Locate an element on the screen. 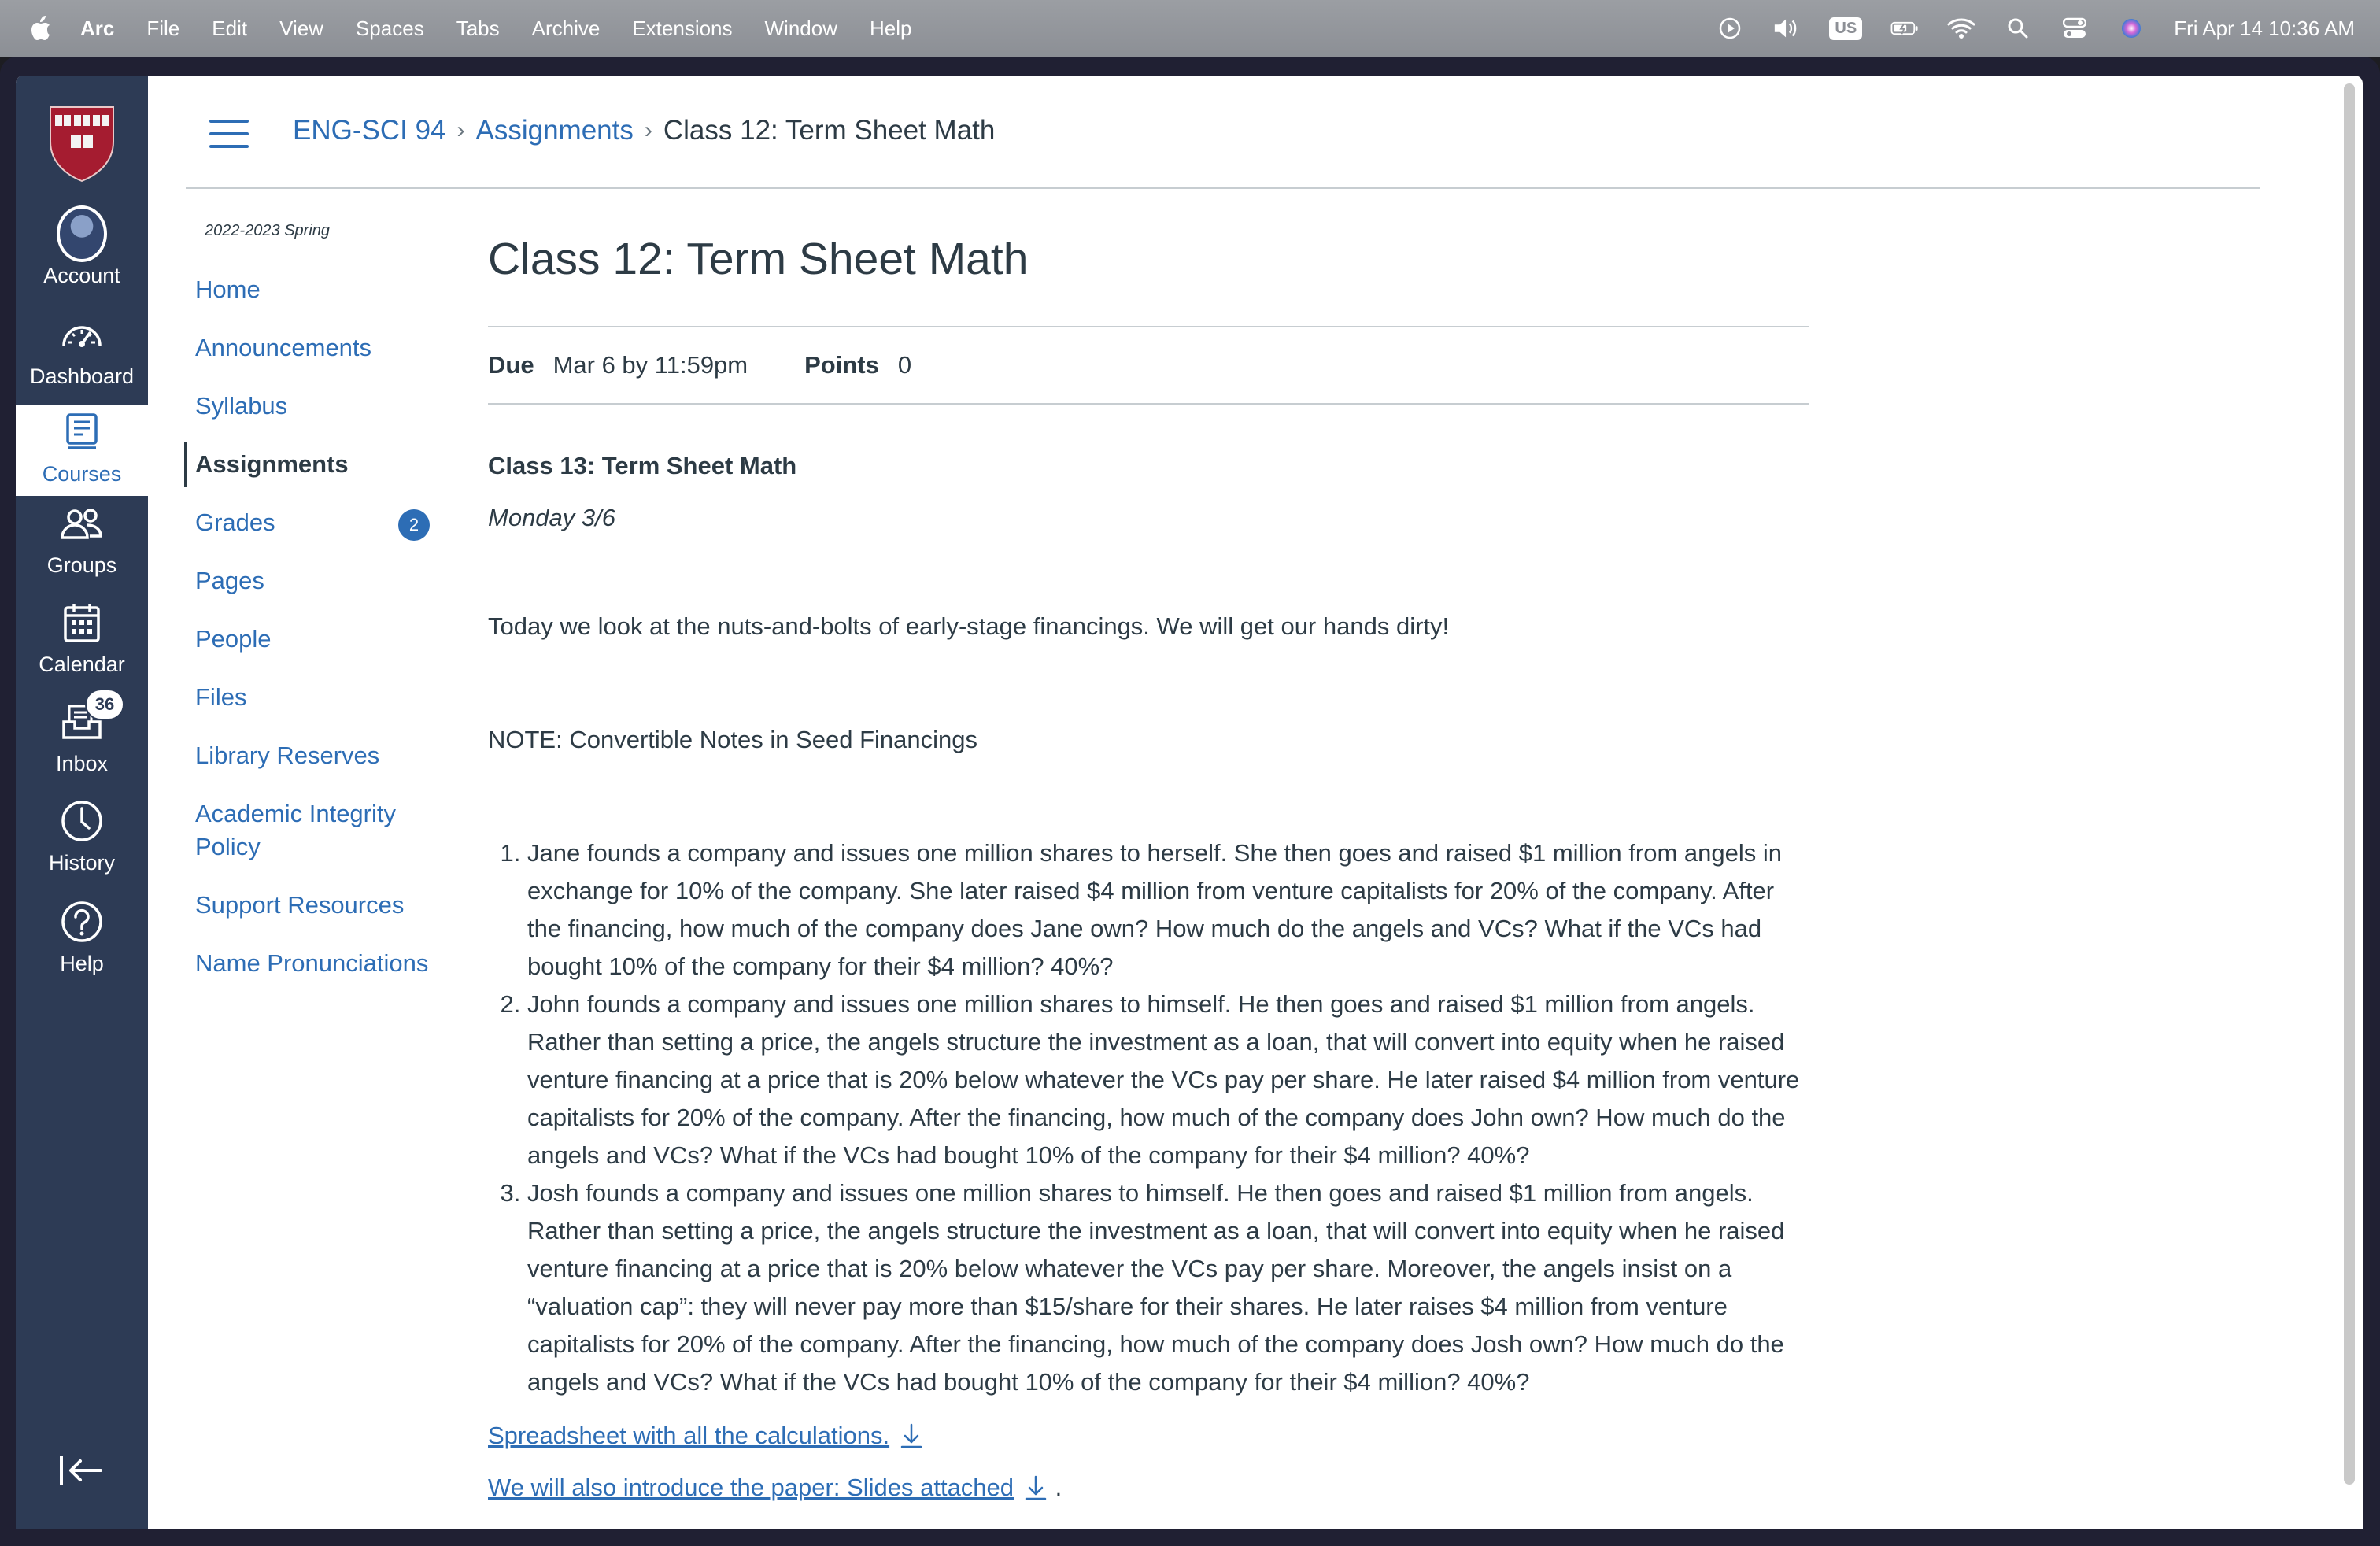 The width and height of the screenshot is (2380, 1546). menubar-clock: Fri Apr 14 10:36 AM is located at coordinates (2264, 29).